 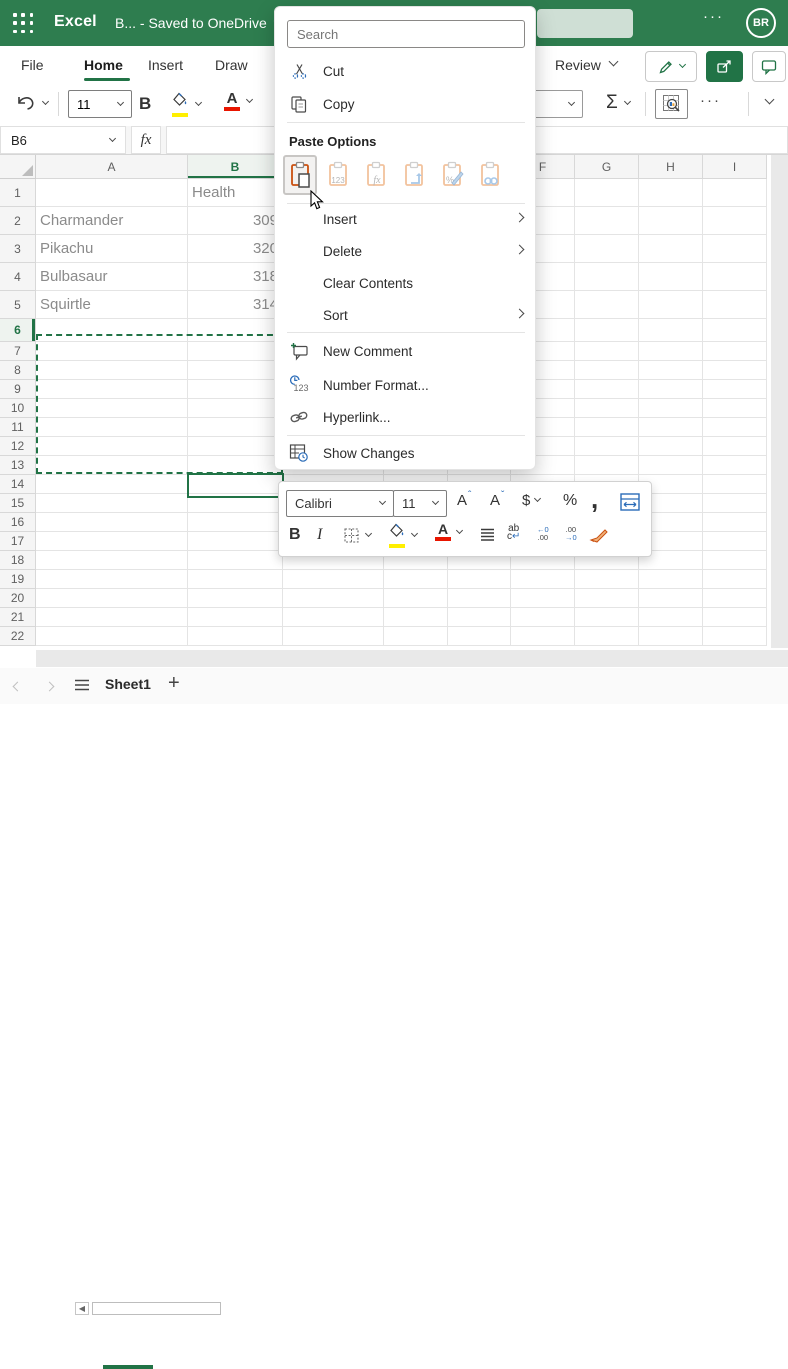 What do you see at coordinates (735, 370) in the screenshot?
I see `cell-I8` at bounding box center [735, 370].